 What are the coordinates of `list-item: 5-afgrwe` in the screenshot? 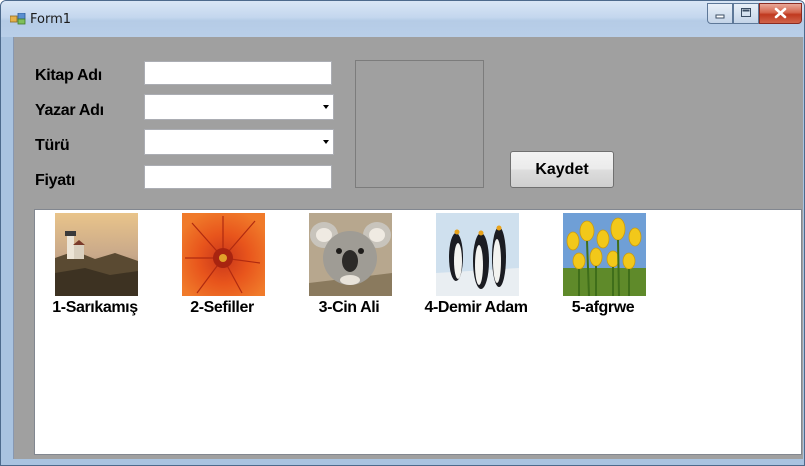 It's located at (603, 268).